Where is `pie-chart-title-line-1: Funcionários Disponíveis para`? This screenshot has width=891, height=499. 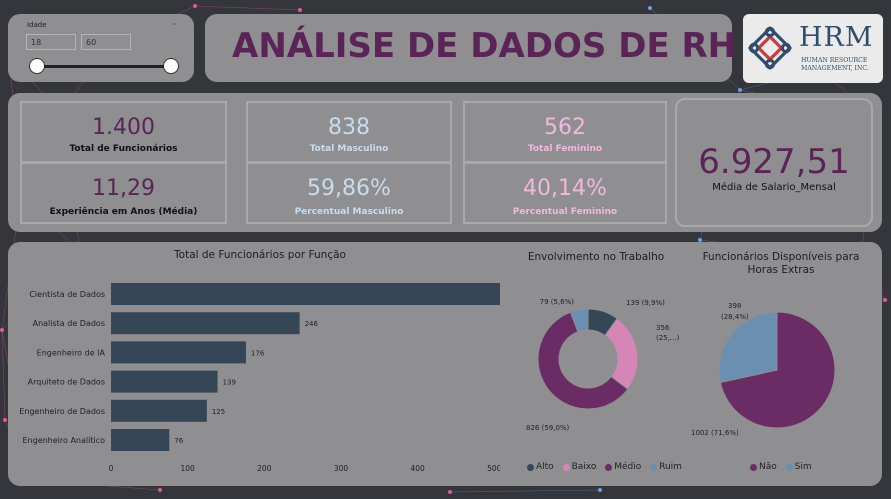
pie-chart-title-line-1: Funcionários Disponíveis para is located at coordinates (781, 257).